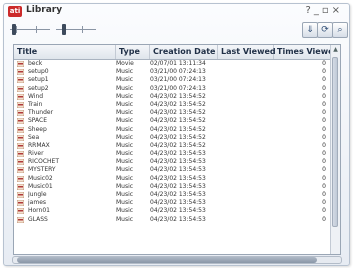 The width and height of the screenshot is (353, 268). Describe the element at coordinates (40, 178) in the screenshot. I see `cell-title: Music02` at that location.